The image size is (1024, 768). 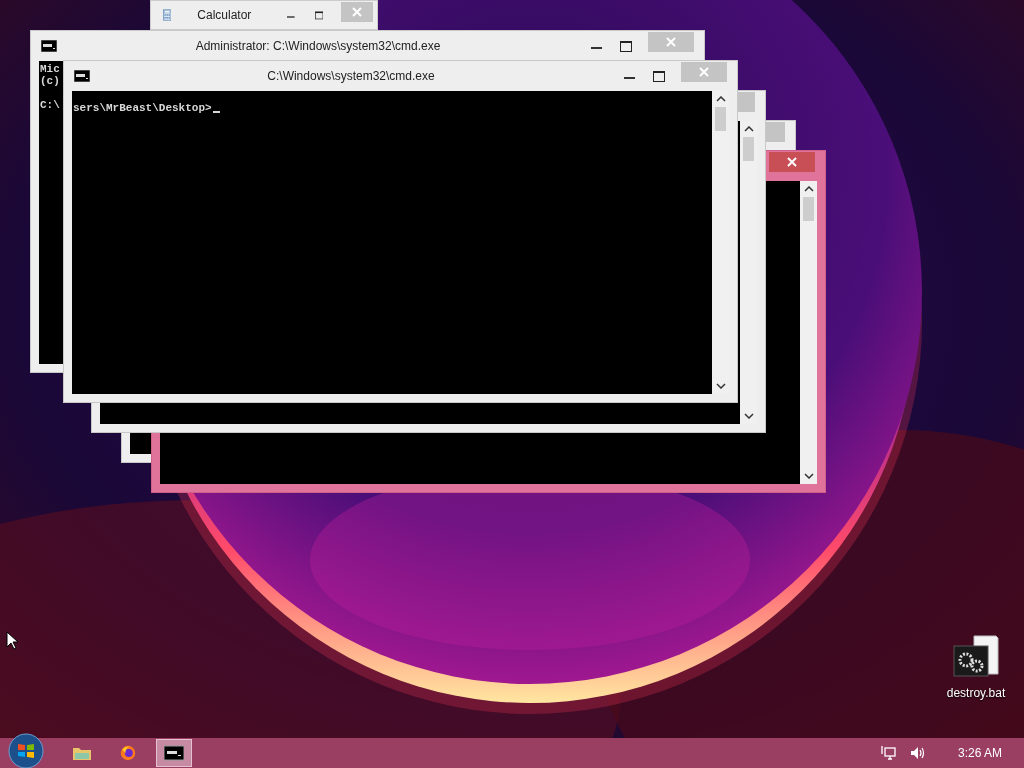 I want to click on window-title: Calculator, so click(x=224, y=15).